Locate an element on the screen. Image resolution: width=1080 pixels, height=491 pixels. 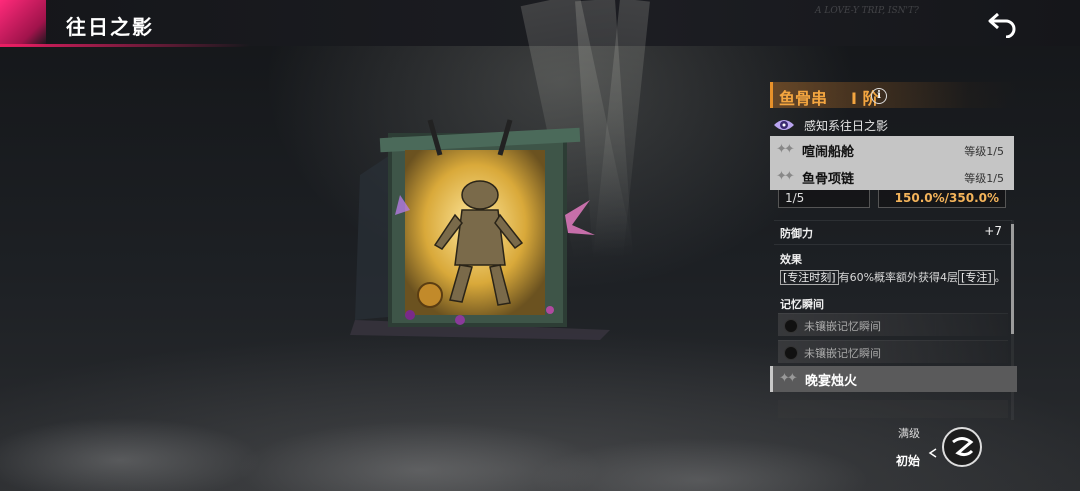
next-item-name: 晚宴烛火 is located at coordinates (831, 381).